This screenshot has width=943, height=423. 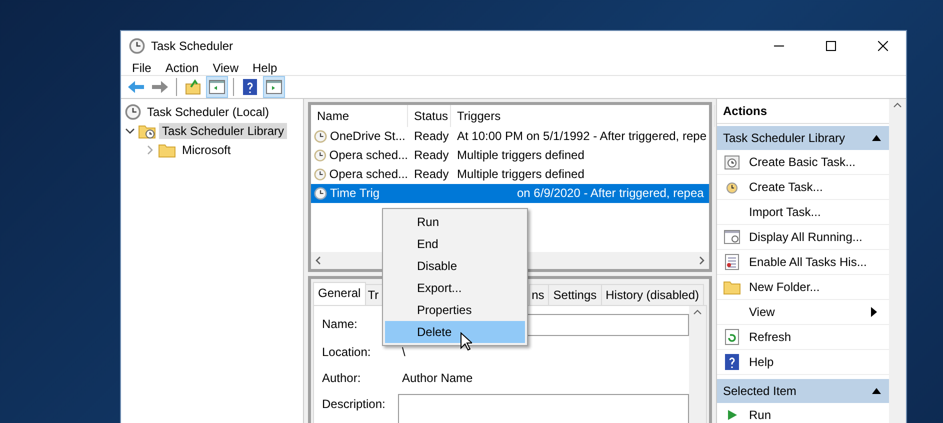 What do you see at coordinates (437, 378) in the screenshot?
I see `field-value: Author Name` at bounding box center [437, 378].